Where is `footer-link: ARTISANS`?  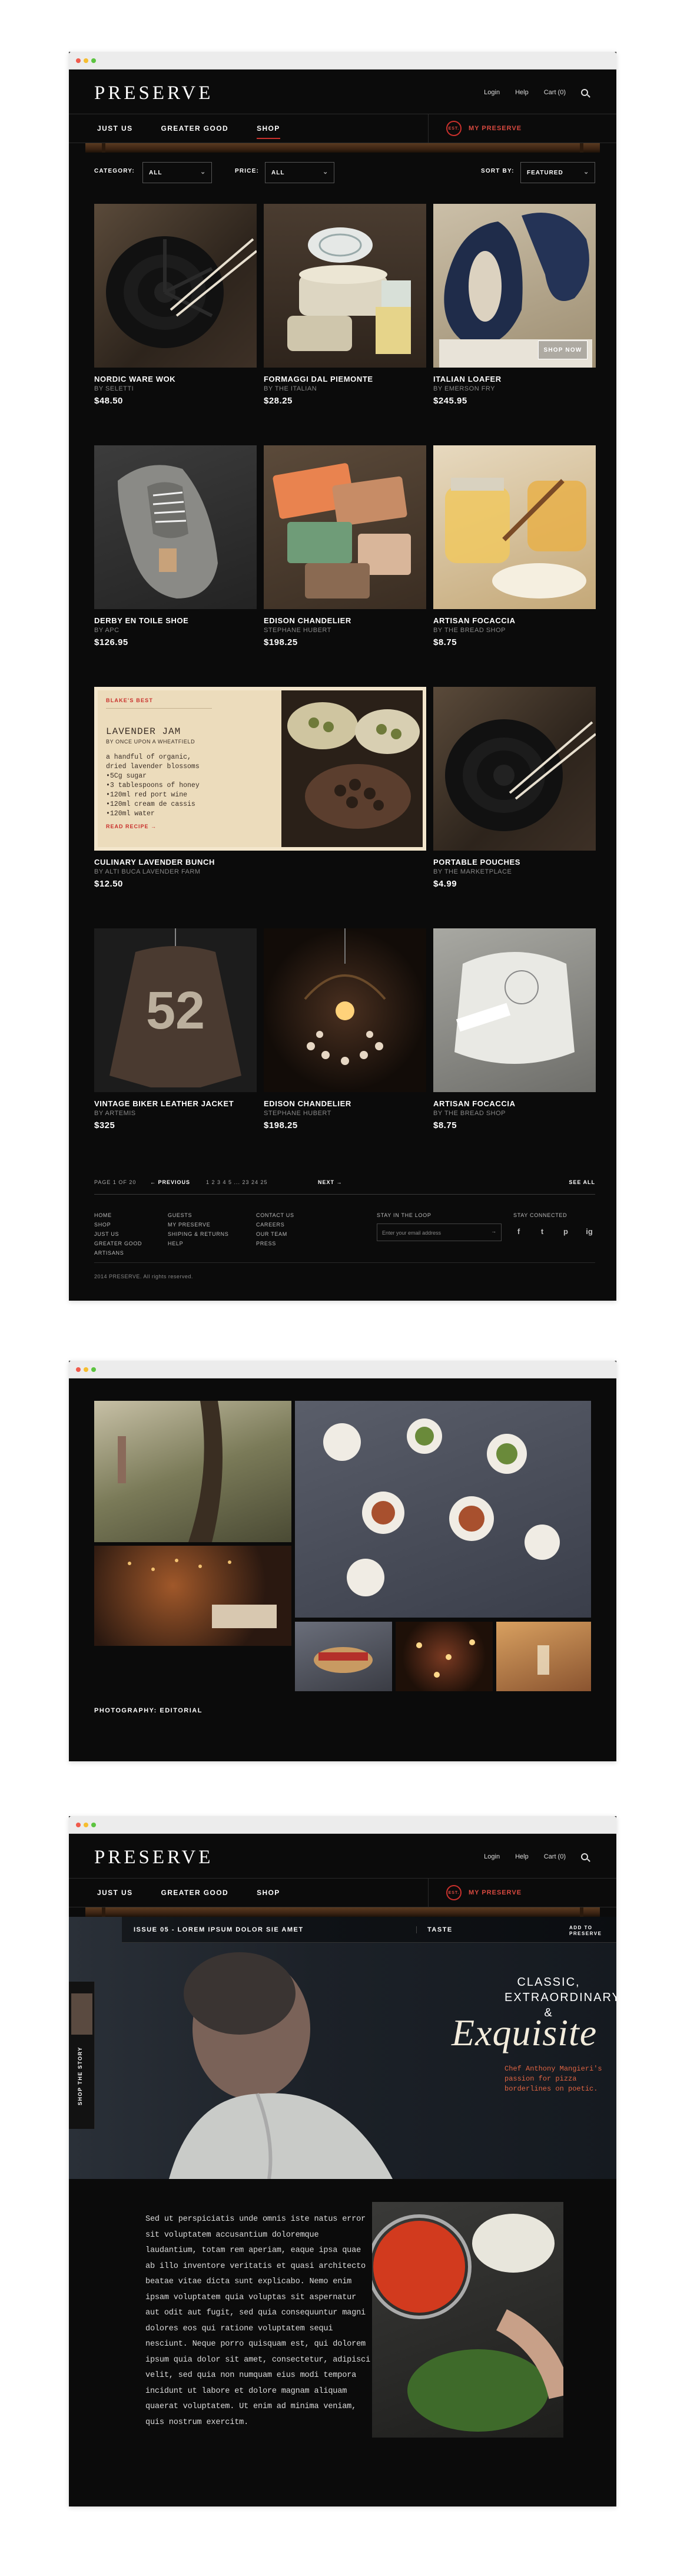
footer-link: ARTISANS is located at coordinates (118, 1253).